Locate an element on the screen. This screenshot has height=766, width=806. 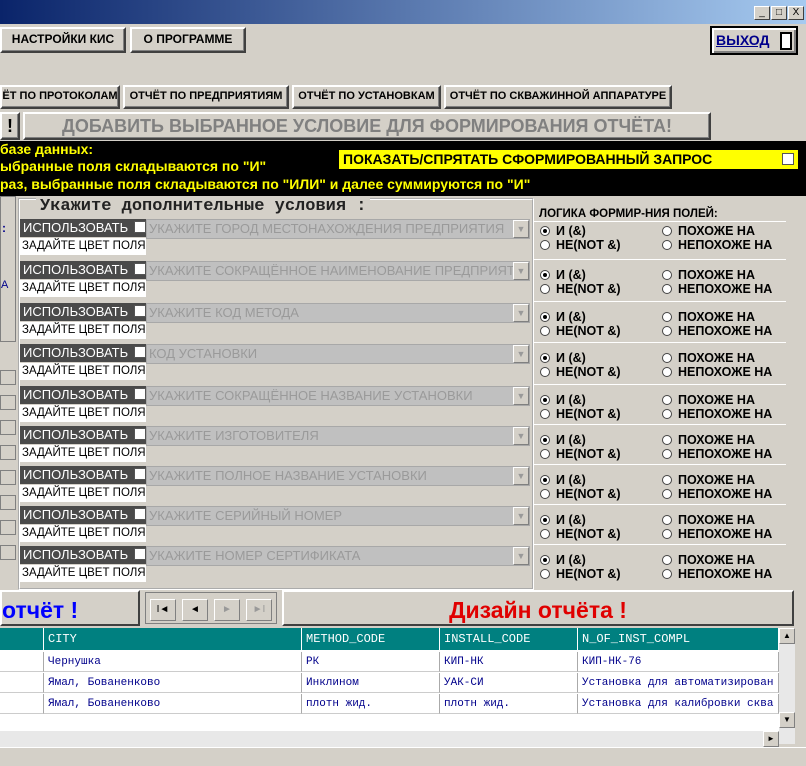
grid-cell: Установка для калибровки сква is located at coordinates (678, 704).